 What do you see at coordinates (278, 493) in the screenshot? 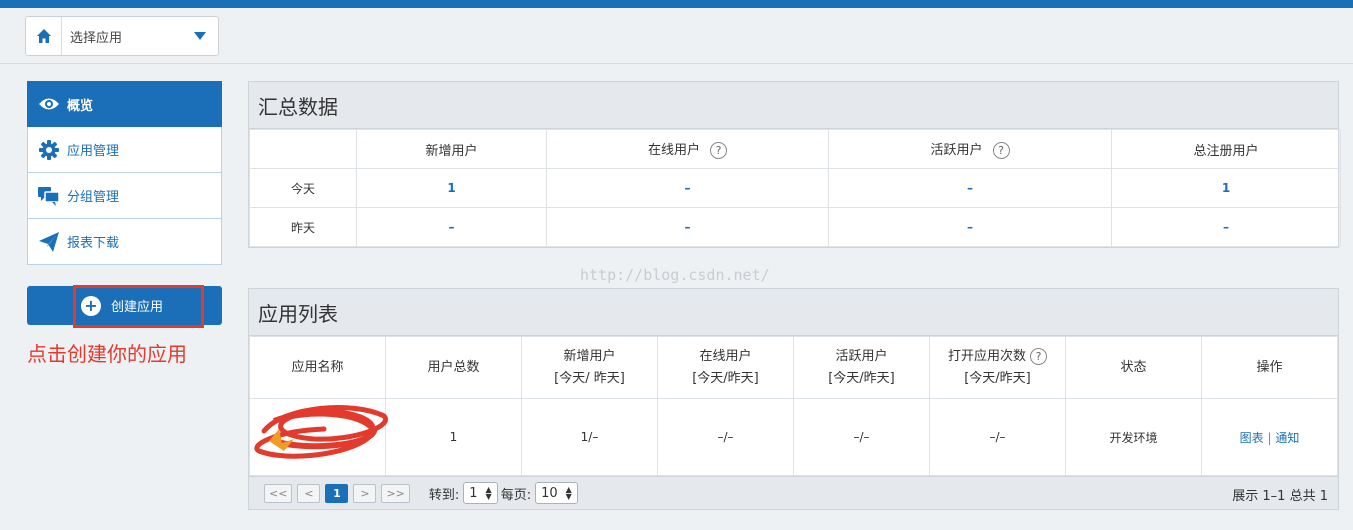
I see `first-page-button: <<` at bounding box center [278, 493].